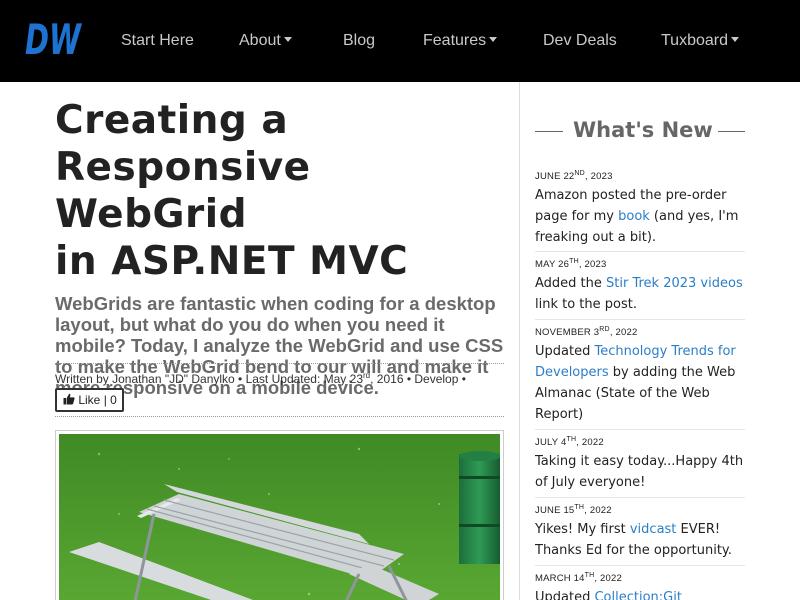  What do you see at coordinates (97, 400) in the screenshot?
I see `like-label: Like | 0` at bounding box center [97, 400].